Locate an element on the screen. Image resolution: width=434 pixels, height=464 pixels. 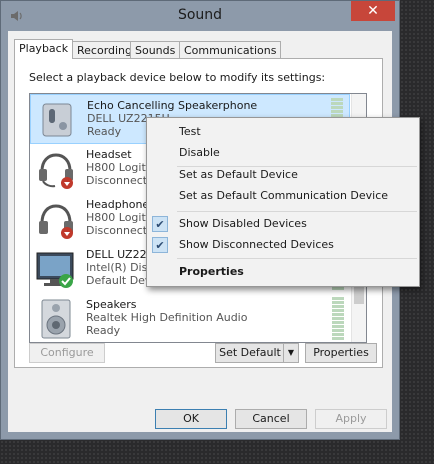
menu-item-show-disconnected-devices: ✔ Show Disconnected Devices is located at coordinates (282, 245).